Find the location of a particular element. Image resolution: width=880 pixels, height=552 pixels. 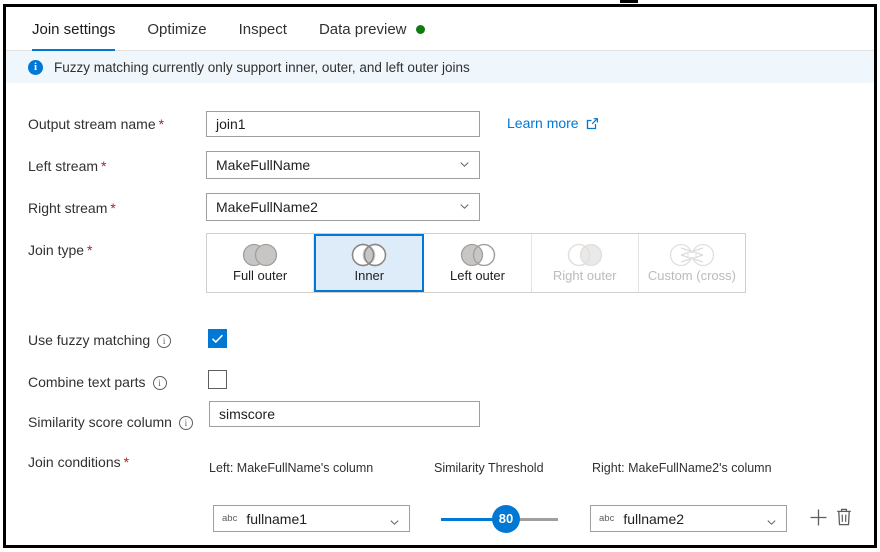

tab-label: Join settings is located at coordinates (74, 29).